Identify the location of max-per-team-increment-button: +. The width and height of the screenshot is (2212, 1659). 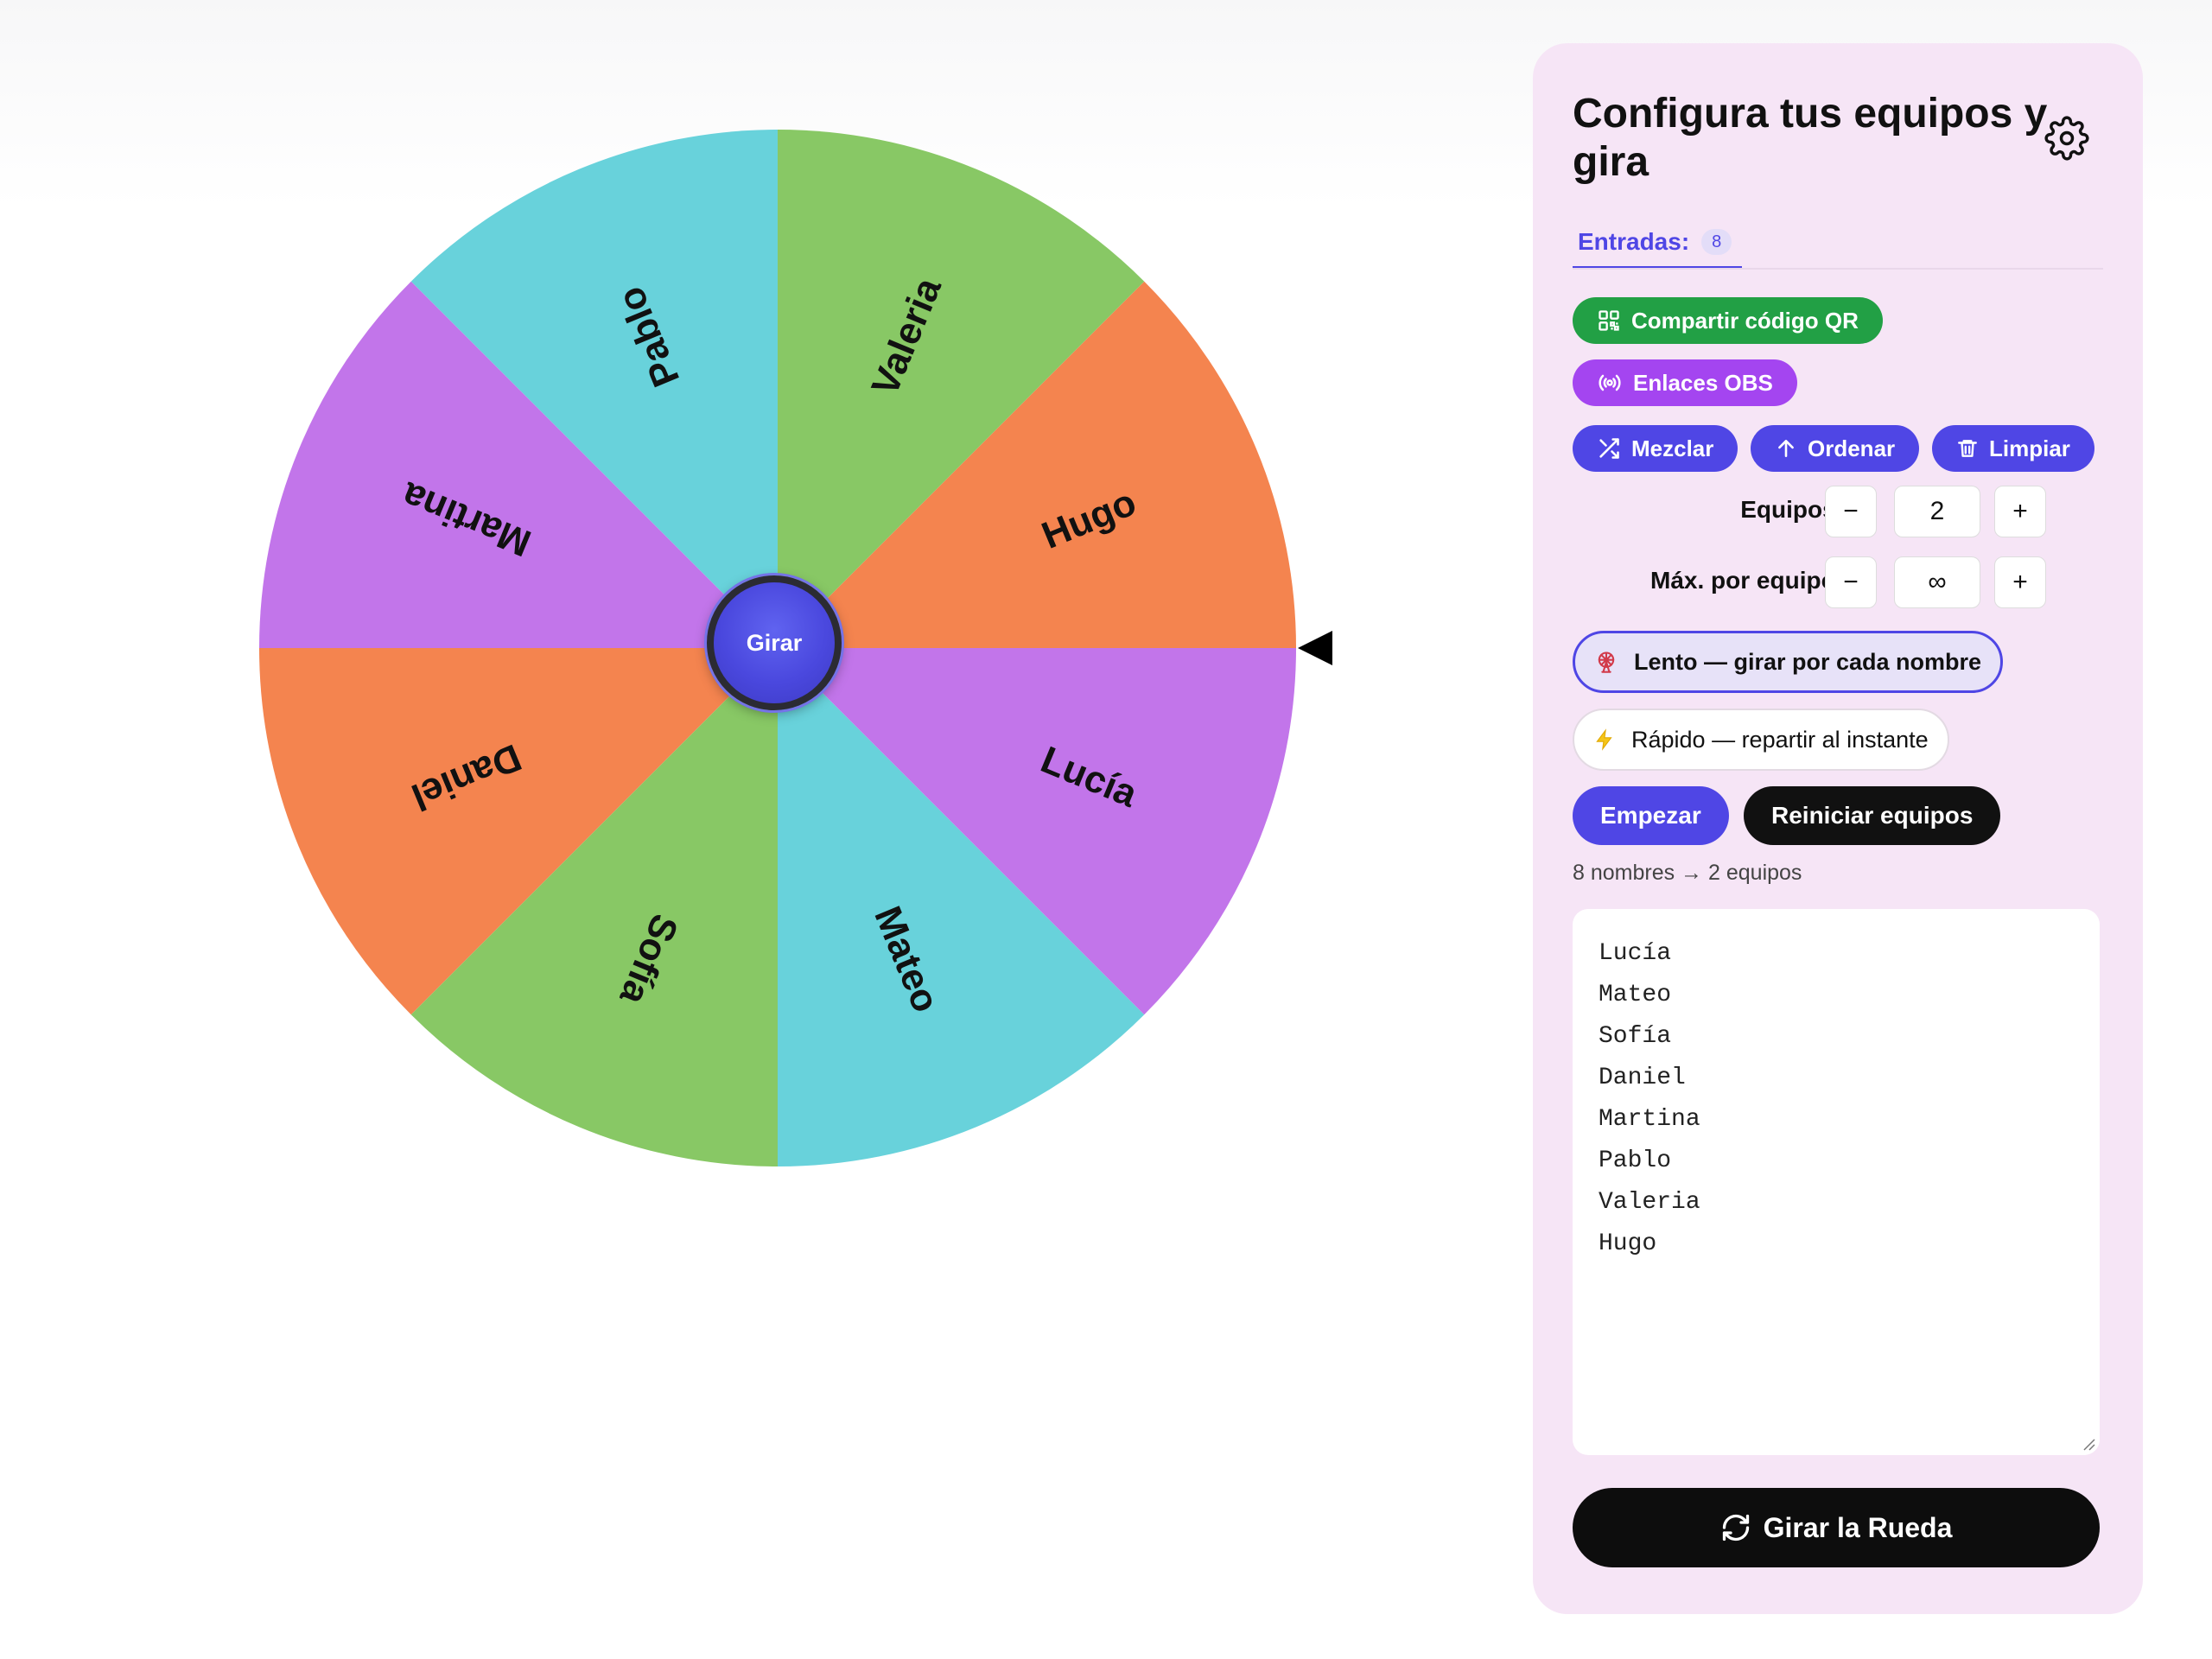
(2020, 582).